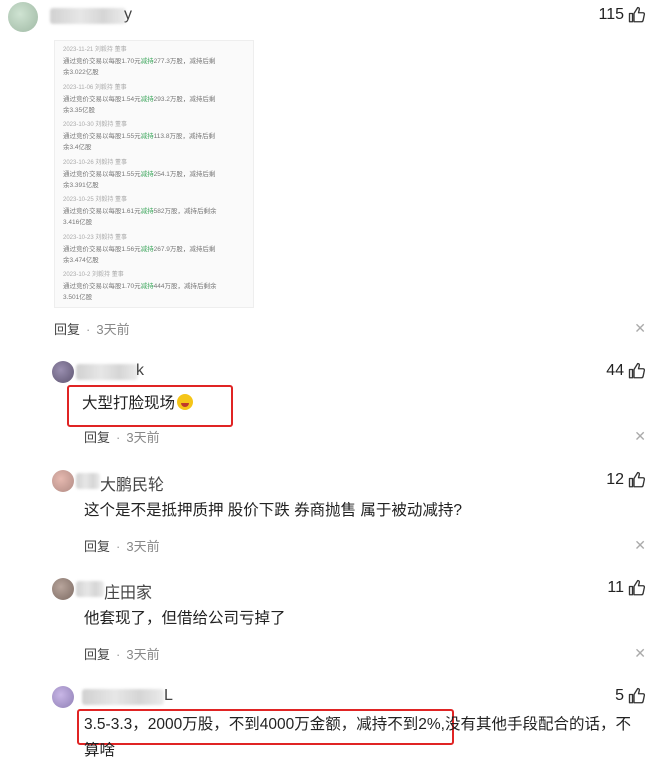 The width and height of the screenshot is (660, 767). I want to click on entry-date: 2023-10-2 刘毅持 董事, so click(93, 275).